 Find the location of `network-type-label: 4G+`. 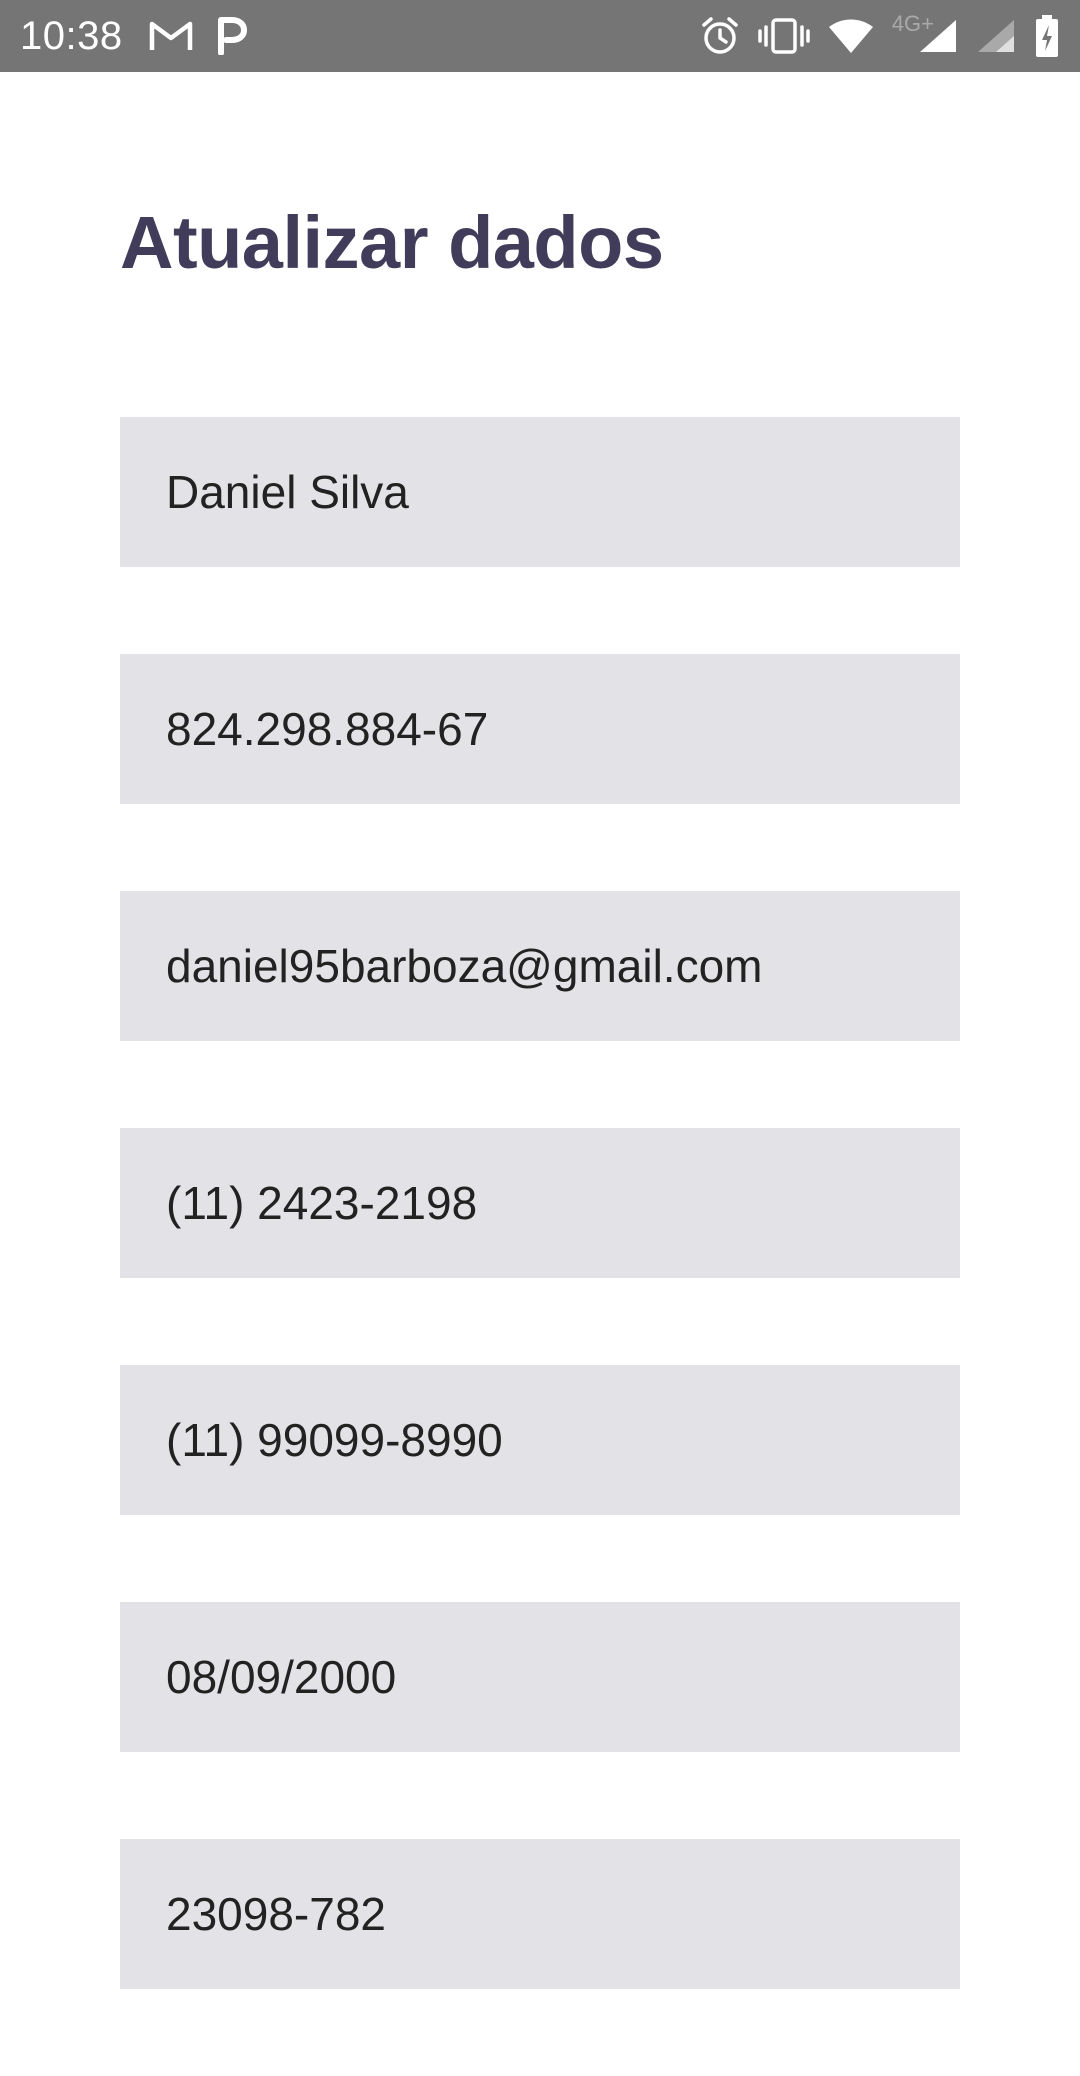

network-type-label: 4G+ is located at coordinates (912, 23).